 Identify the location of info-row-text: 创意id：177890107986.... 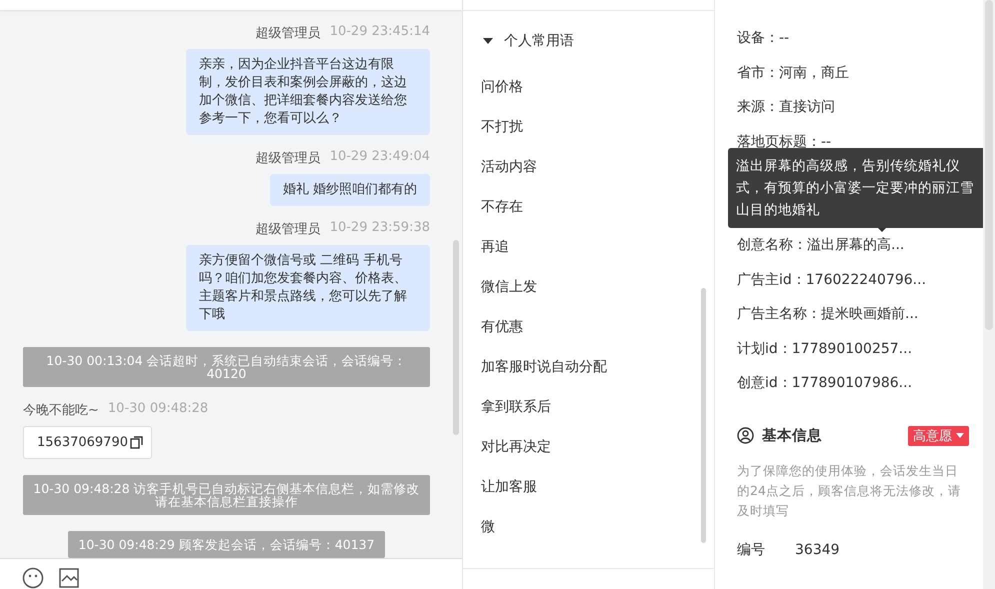
(824, 383).